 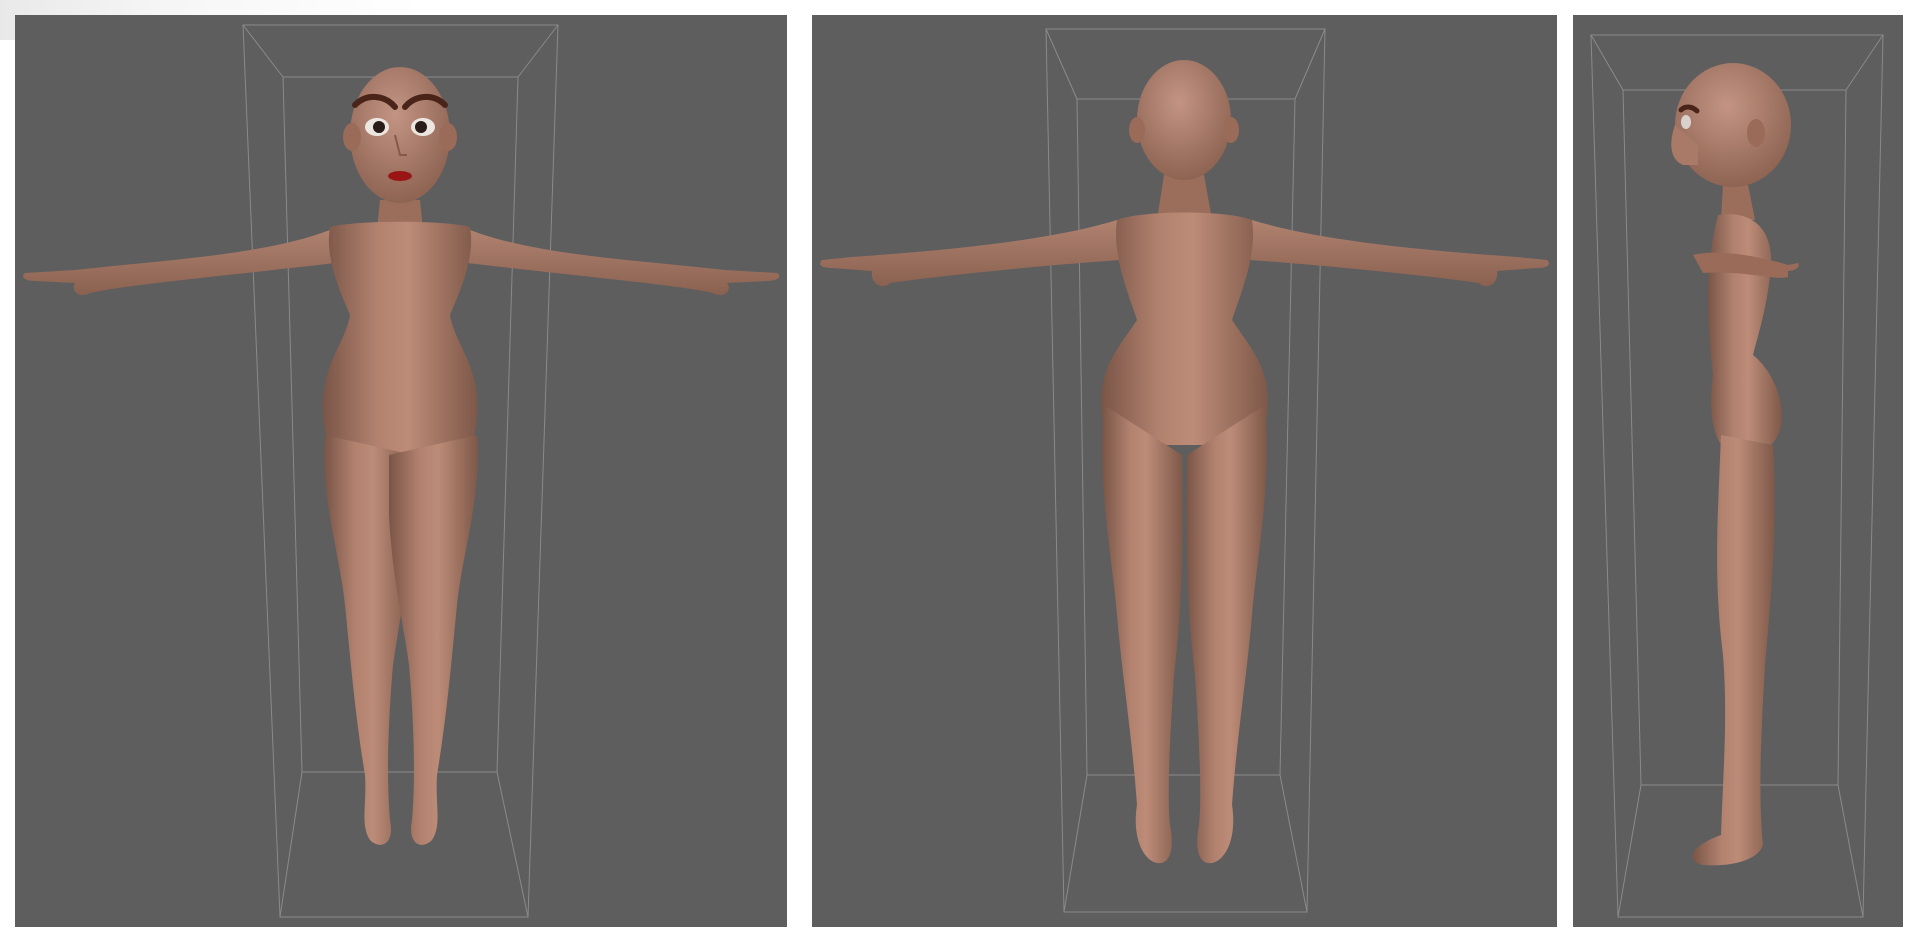 I want to click on side-view-render, so click(x=1737, y=476).